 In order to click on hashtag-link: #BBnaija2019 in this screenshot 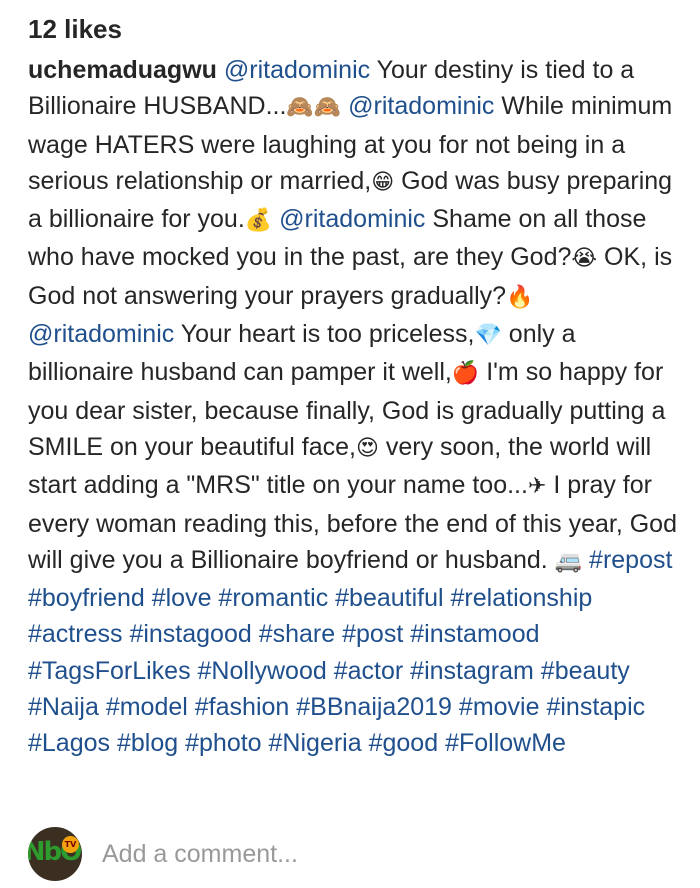, I will do `click(374, 707)`.